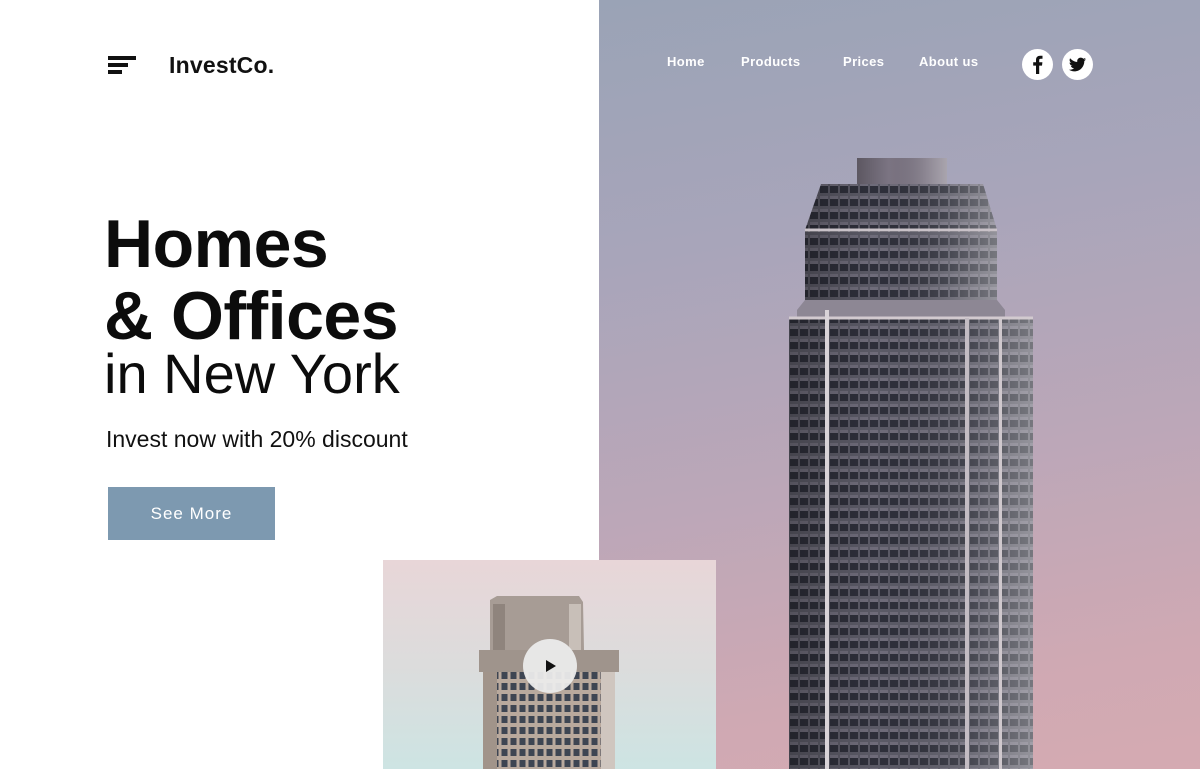 This screenshot has height=769, width=1200. What do you see at coordinates (686, 61) in the screenshot?
I see `nav-home: Home` at bounding box center [686, 61].